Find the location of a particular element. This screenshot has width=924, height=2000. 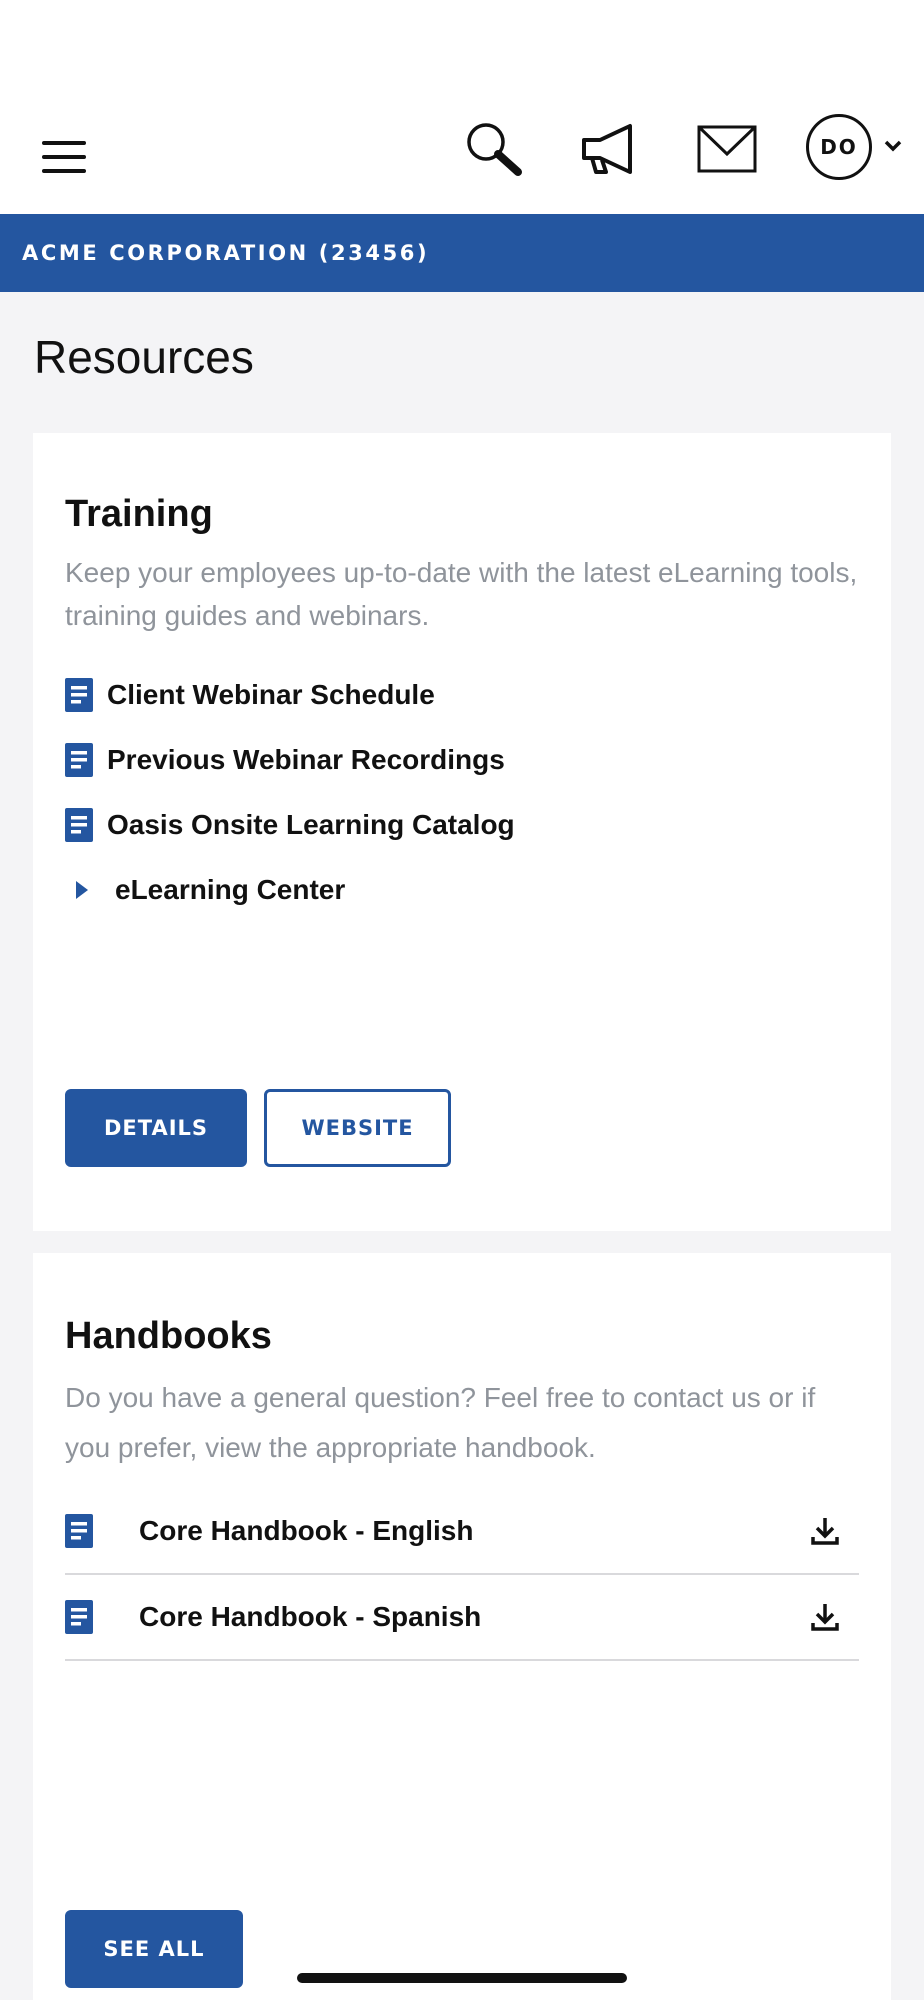

link-oasis-onsite-learning-catalog: Oasis Onsite Learning Catalog is located at coordinates (290, 825).